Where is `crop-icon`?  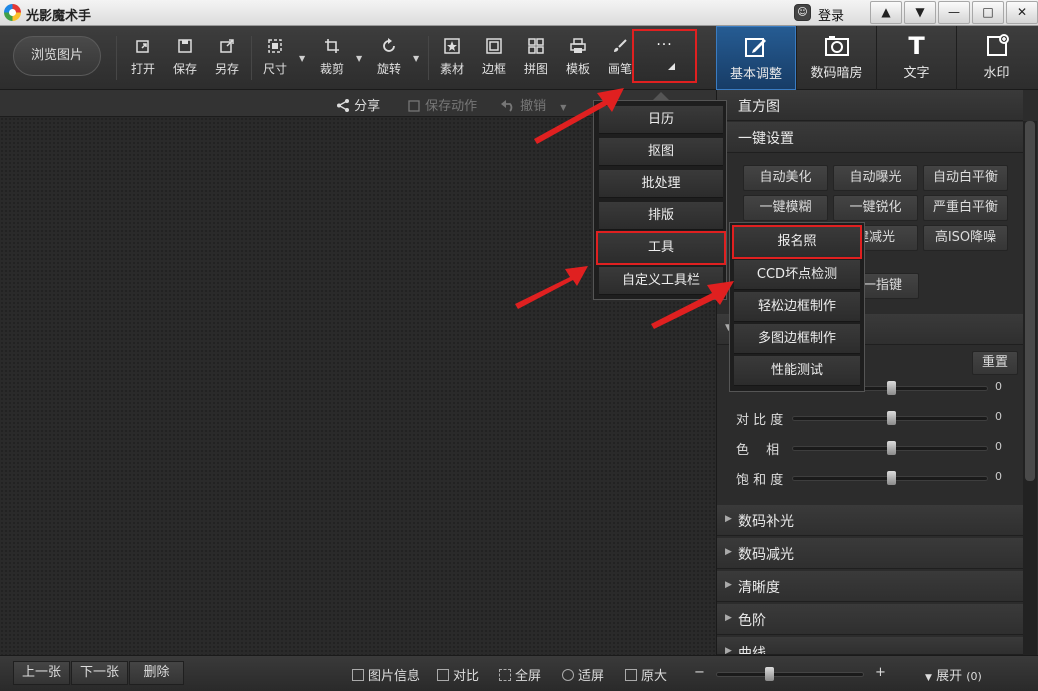
crop-icon is located at coordinates (332, 46).